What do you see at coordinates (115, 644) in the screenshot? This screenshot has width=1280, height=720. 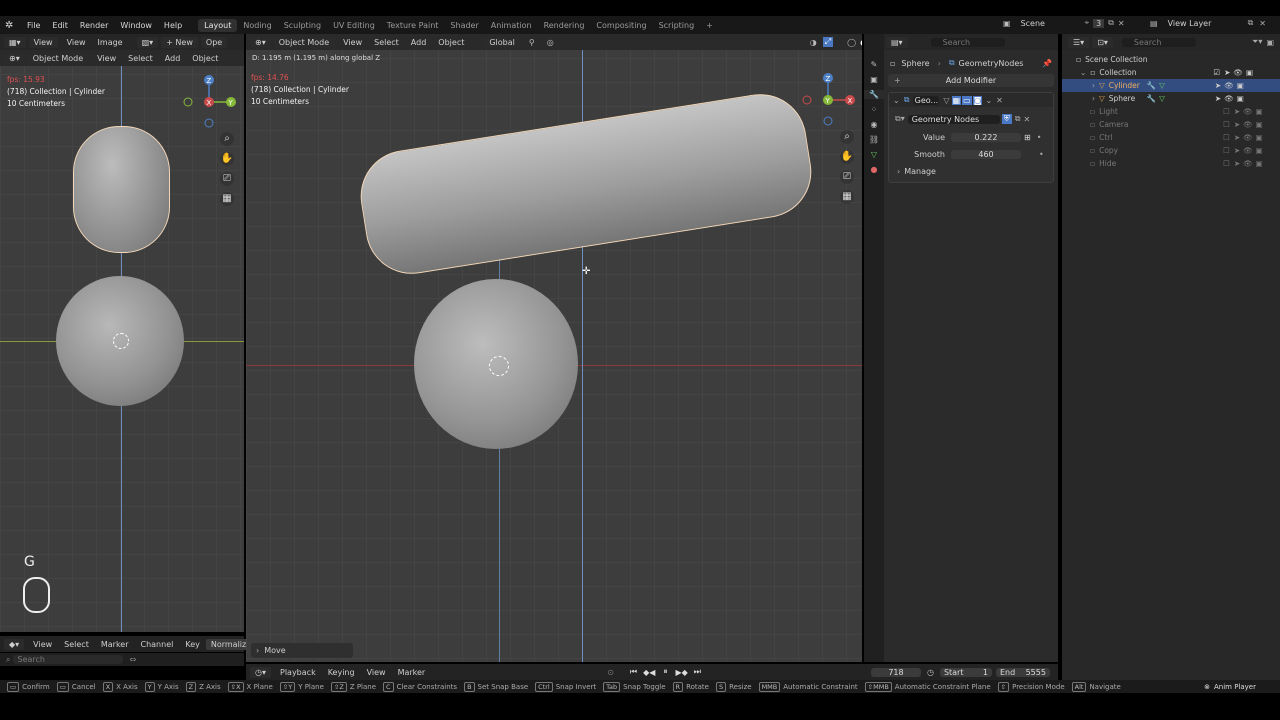 I see `dopesheet-menu-marker: Marker` at bounding box center [115, 644].